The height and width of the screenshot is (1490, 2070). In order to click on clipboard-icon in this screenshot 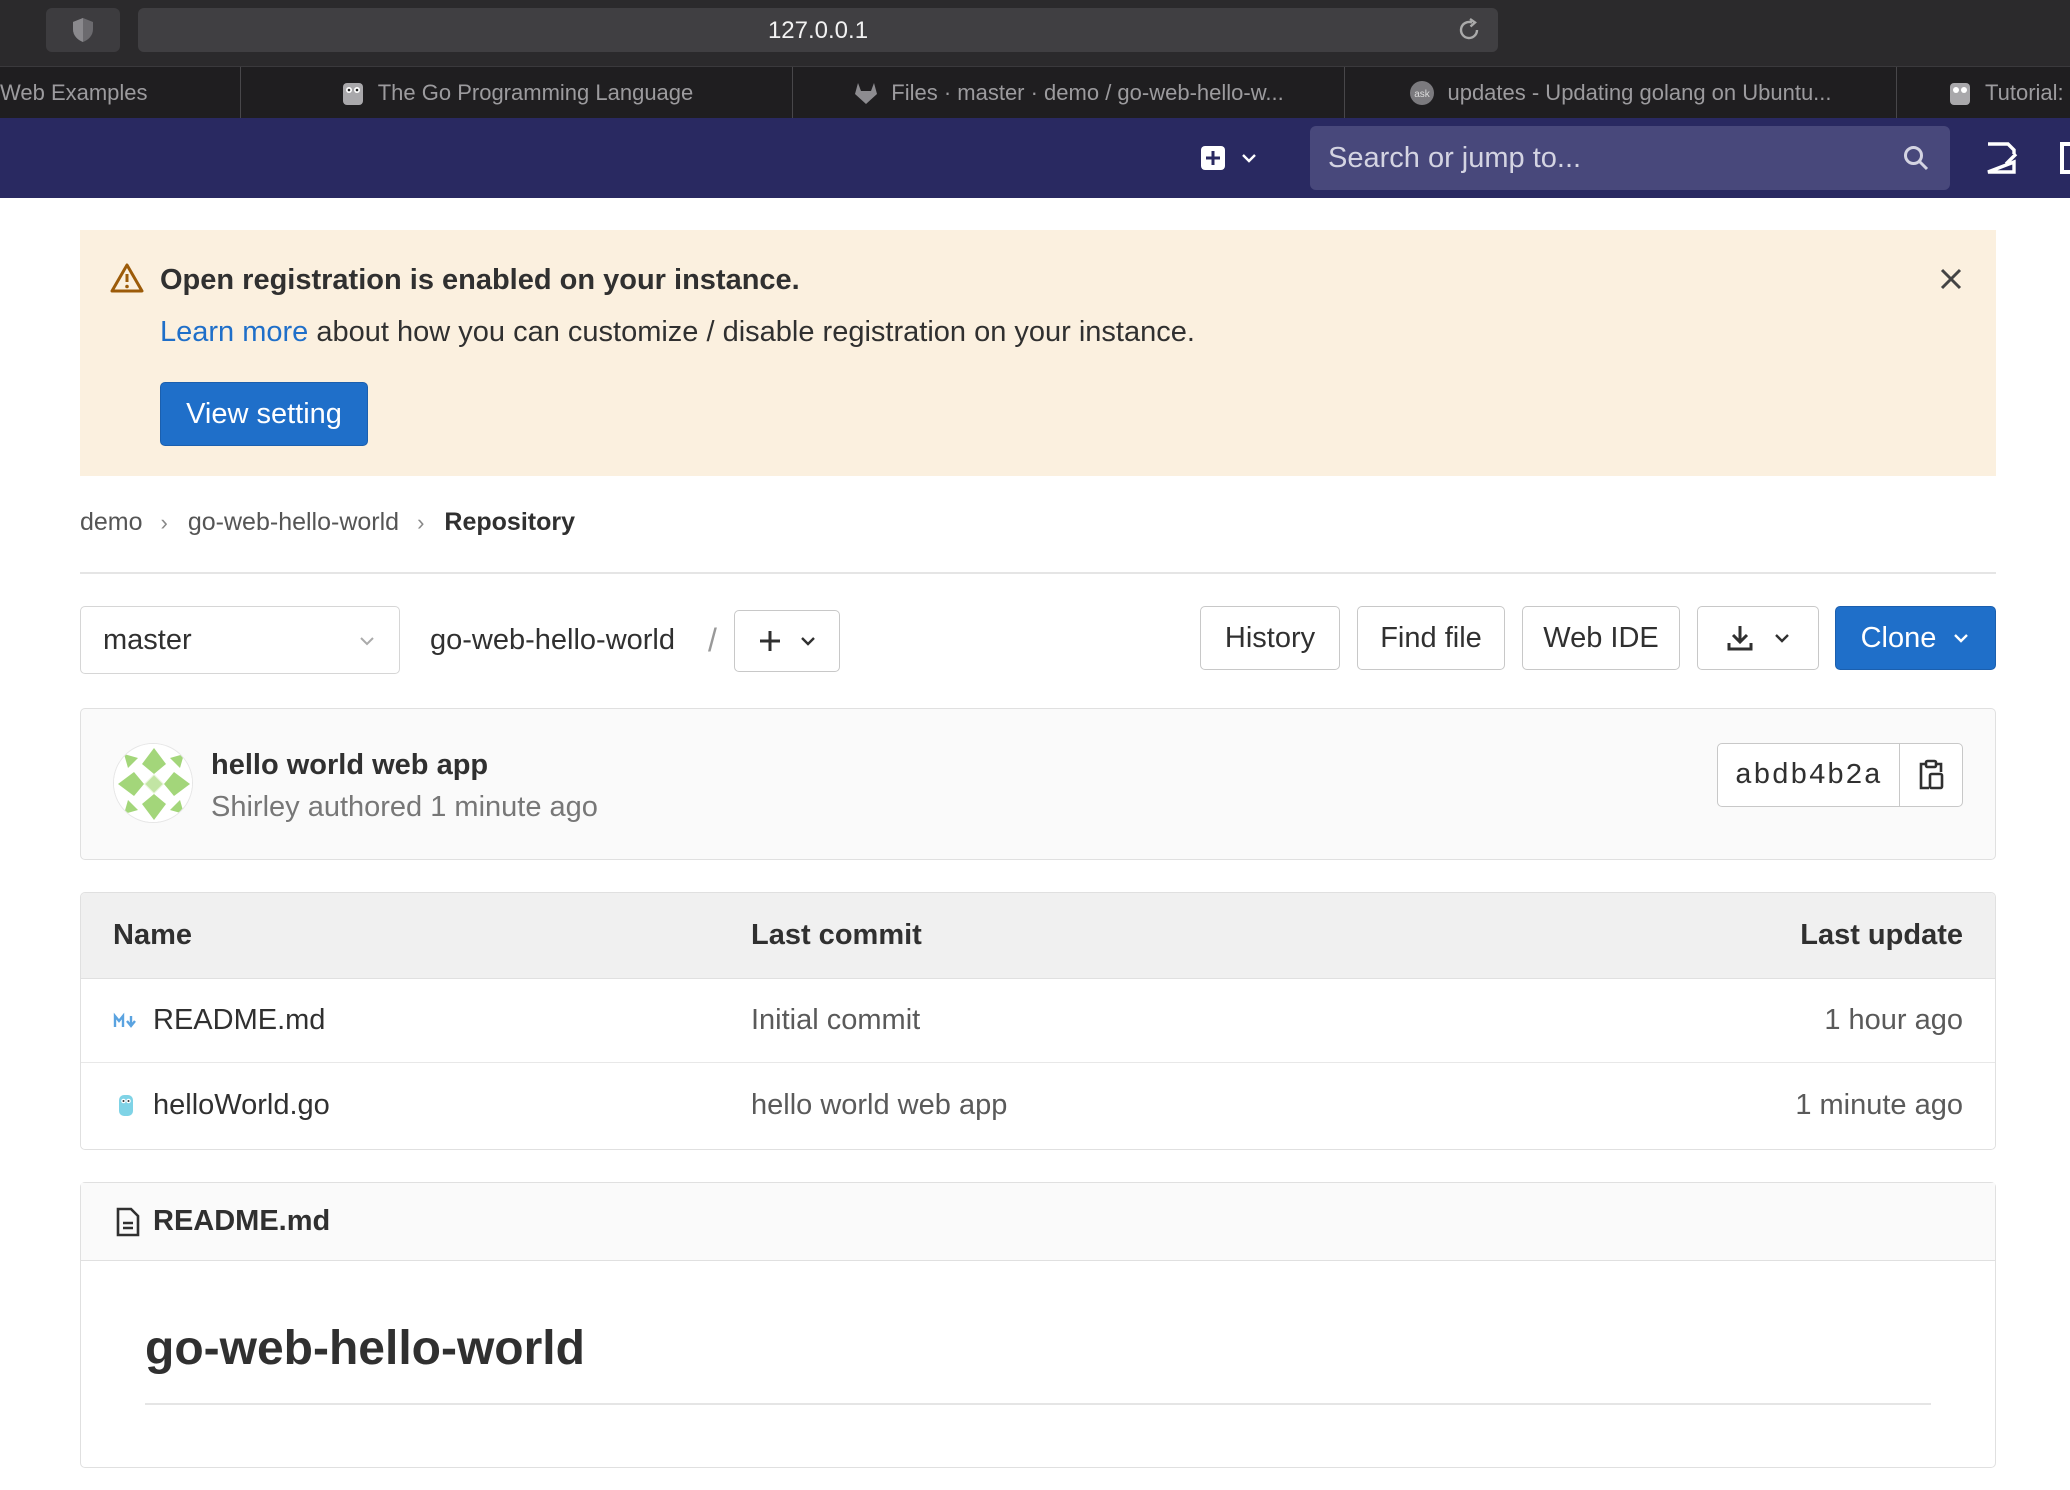, I will do `click(1931, 774)`.